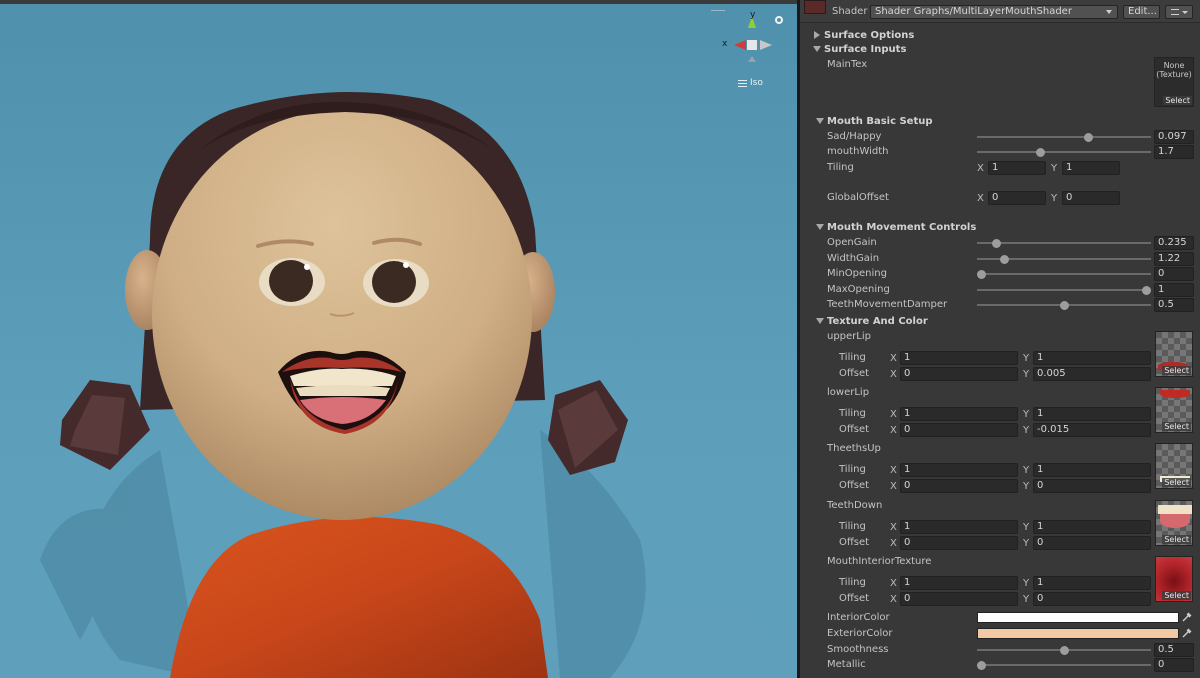  I want to click on exterior-color-label: ExteriorColor, so click(860, 633).